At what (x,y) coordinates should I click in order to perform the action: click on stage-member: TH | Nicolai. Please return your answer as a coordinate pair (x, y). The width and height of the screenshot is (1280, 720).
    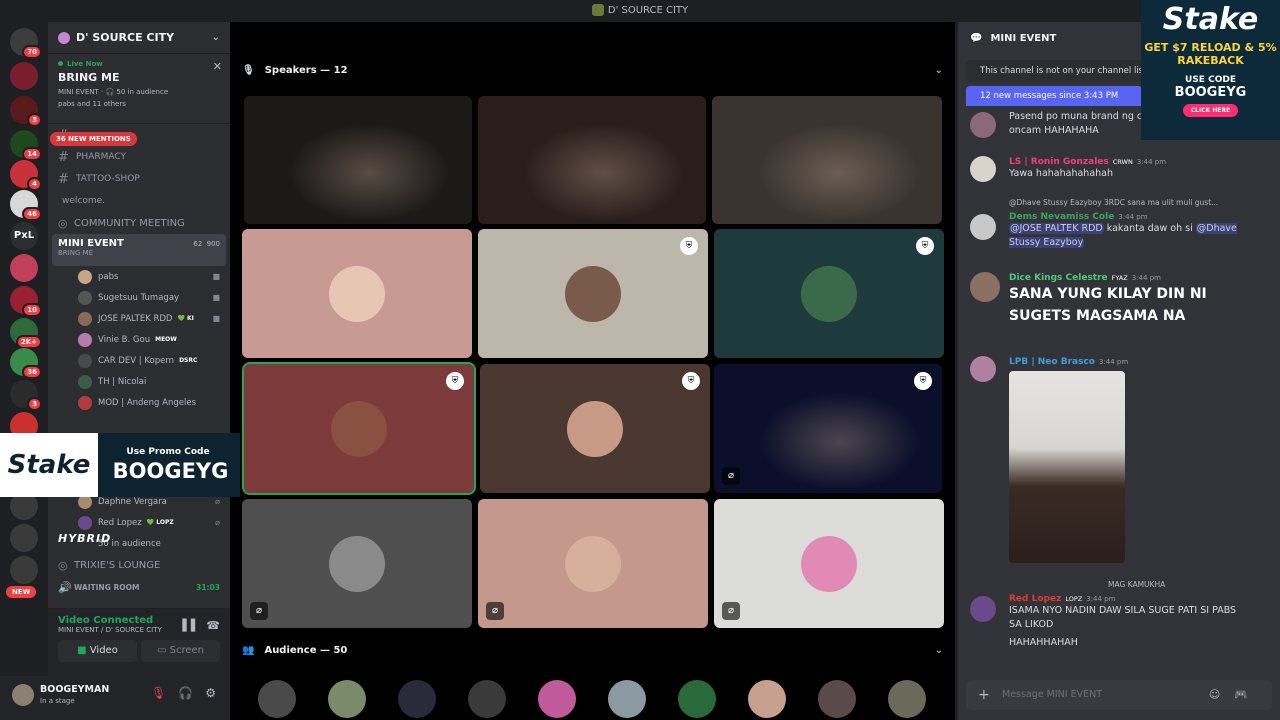
    Looking at the image, I should click on (139, 381).